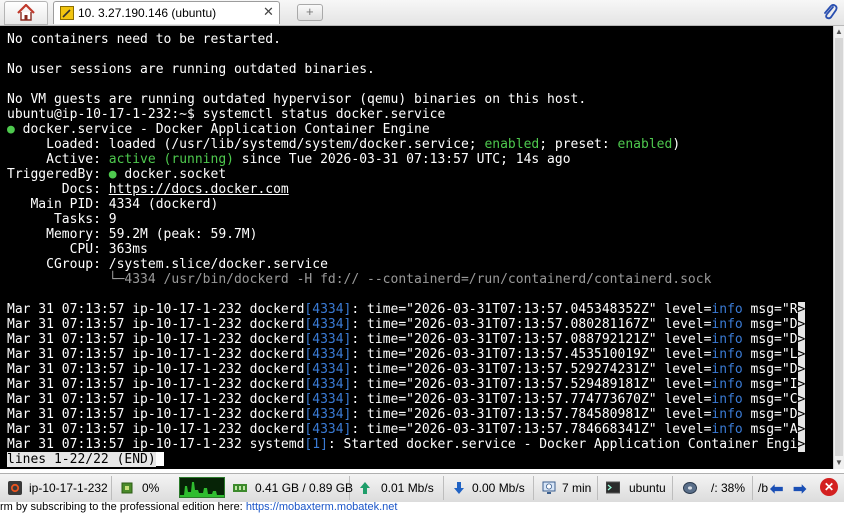  I want to click on session-tab-title: 10. 3.27.190.146 (ubuntu), so click(147, 13).